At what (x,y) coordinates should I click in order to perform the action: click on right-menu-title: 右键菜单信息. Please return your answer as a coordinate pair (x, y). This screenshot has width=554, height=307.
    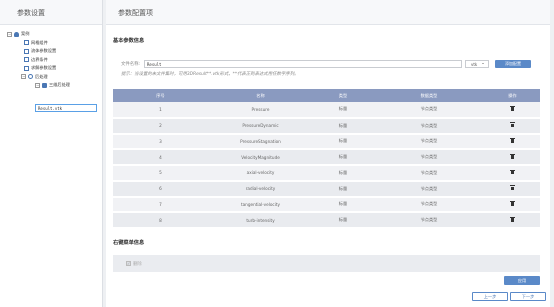
    Looking at the image, I should click on (129, 243).